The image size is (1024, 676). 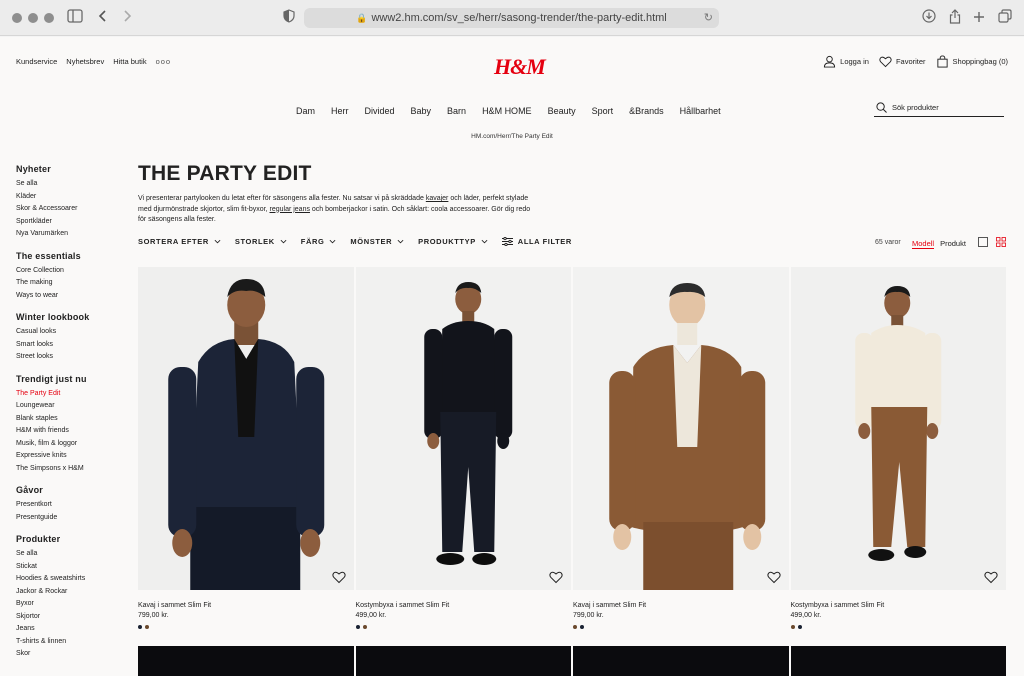 What do you see at coordinates (129, 61) in the screenshot?
I see `find-store-link: Hitta butik` at bounding box center [129, 61].